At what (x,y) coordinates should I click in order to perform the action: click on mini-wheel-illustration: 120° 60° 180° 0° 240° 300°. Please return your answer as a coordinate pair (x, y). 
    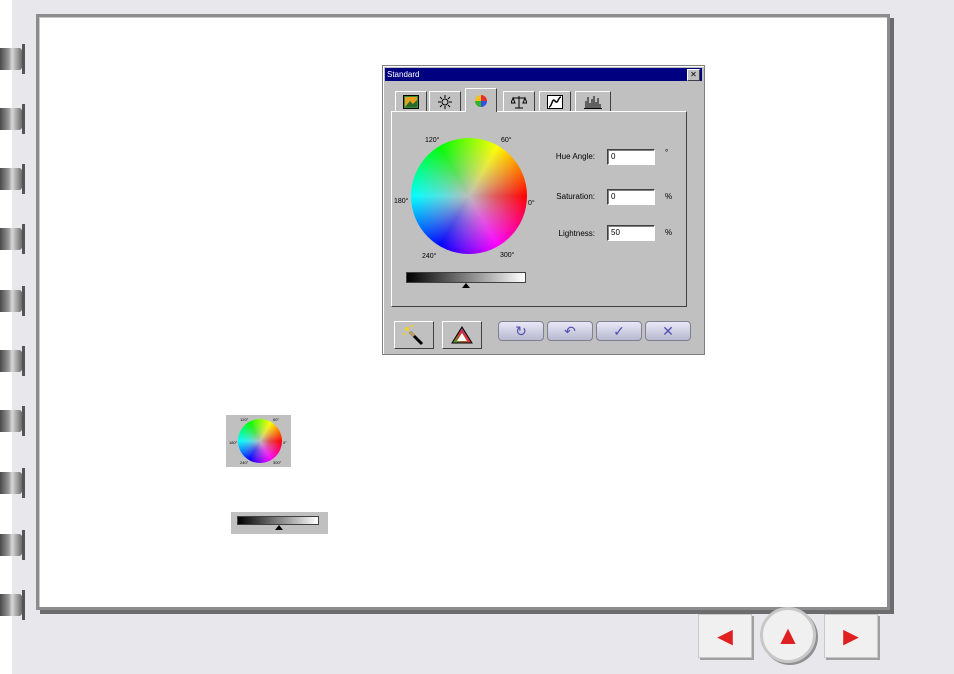
    Looking at the image, I should click on (258, 441).